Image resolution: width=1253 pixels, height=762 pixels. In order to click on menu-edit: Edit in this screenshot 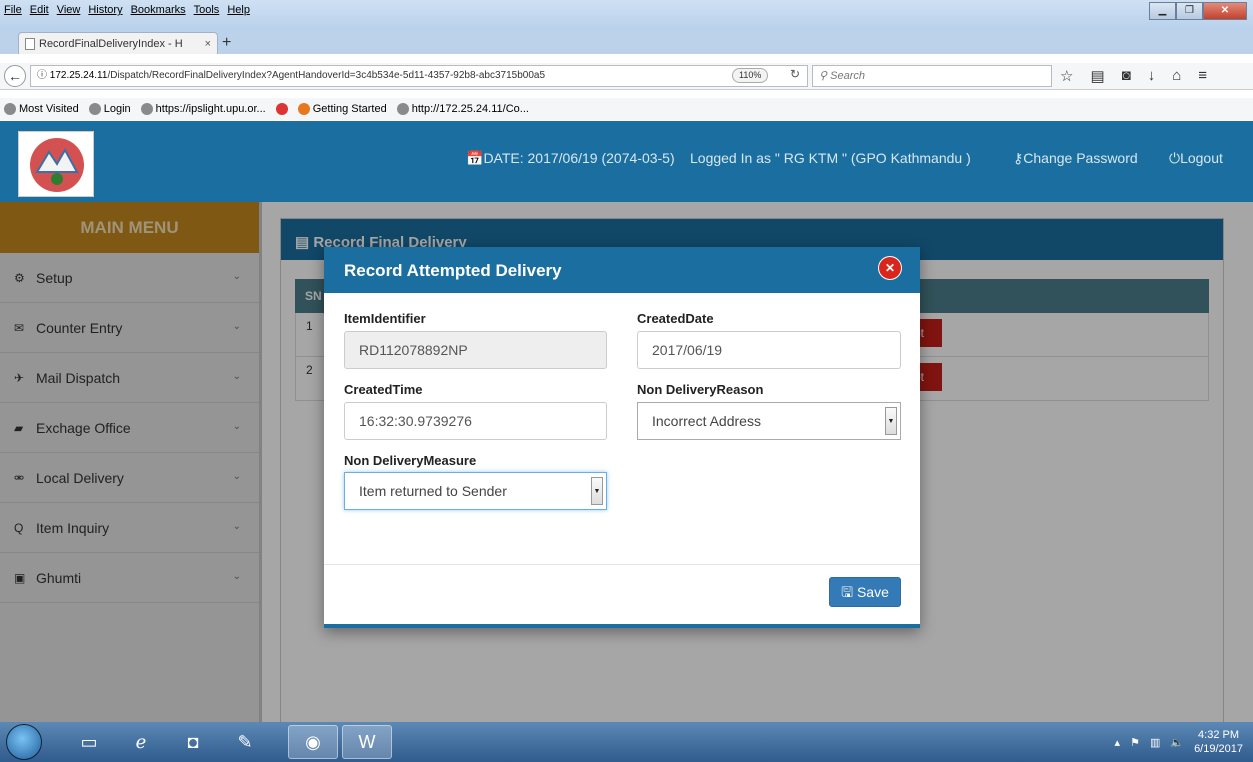, I will do `click(39, 10)`.